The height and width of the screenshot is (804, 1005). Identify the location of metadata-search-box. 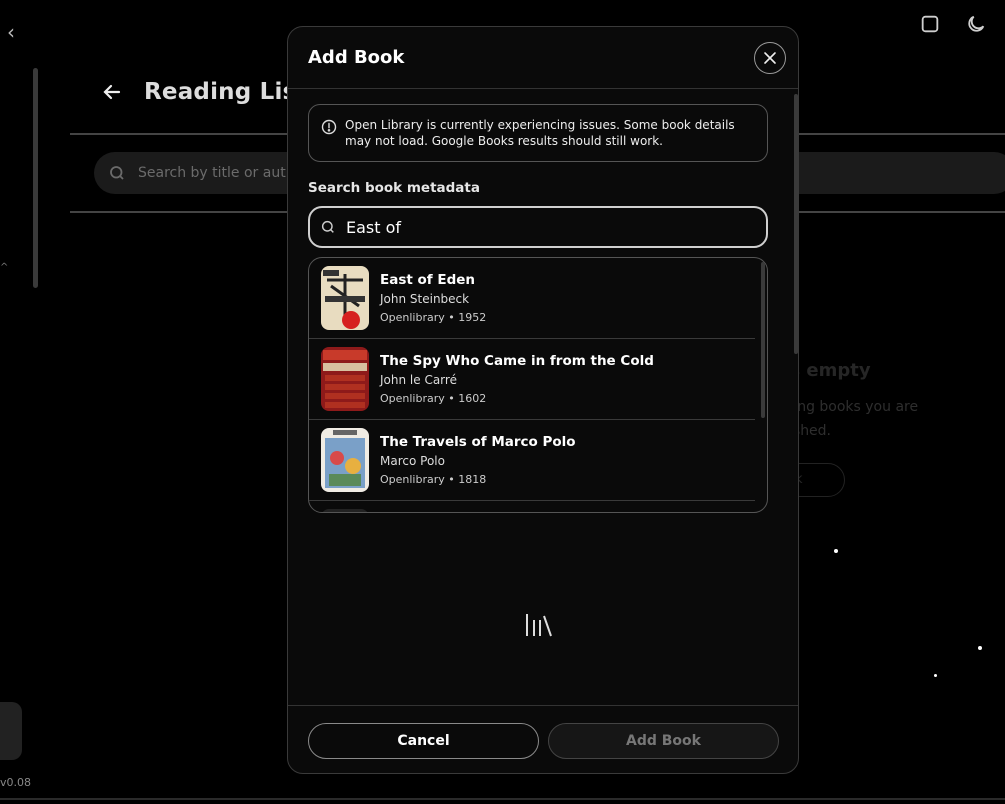
(538, 227).